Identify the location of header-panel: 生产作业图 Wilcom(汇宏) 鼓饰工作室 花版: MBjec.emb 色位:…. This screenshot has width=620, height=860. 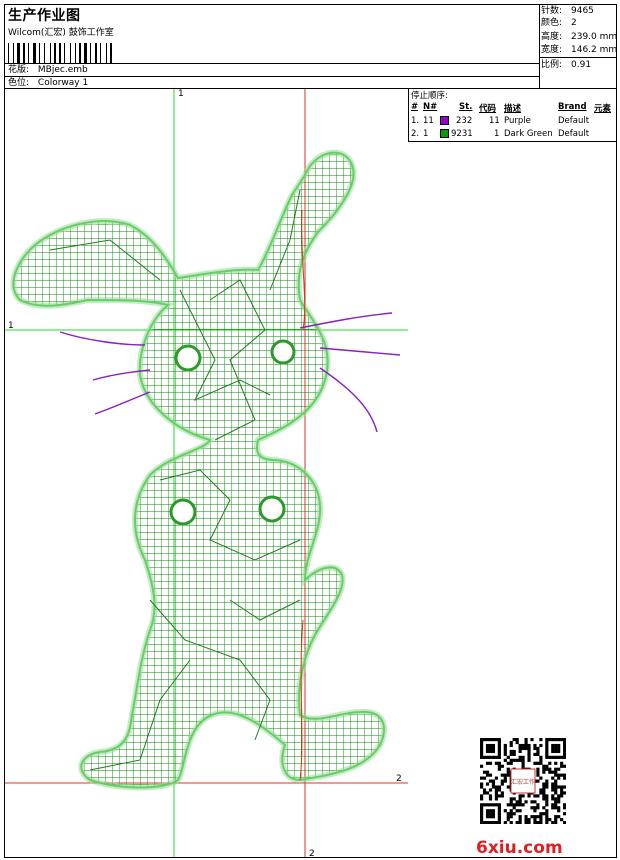
(272, 47).